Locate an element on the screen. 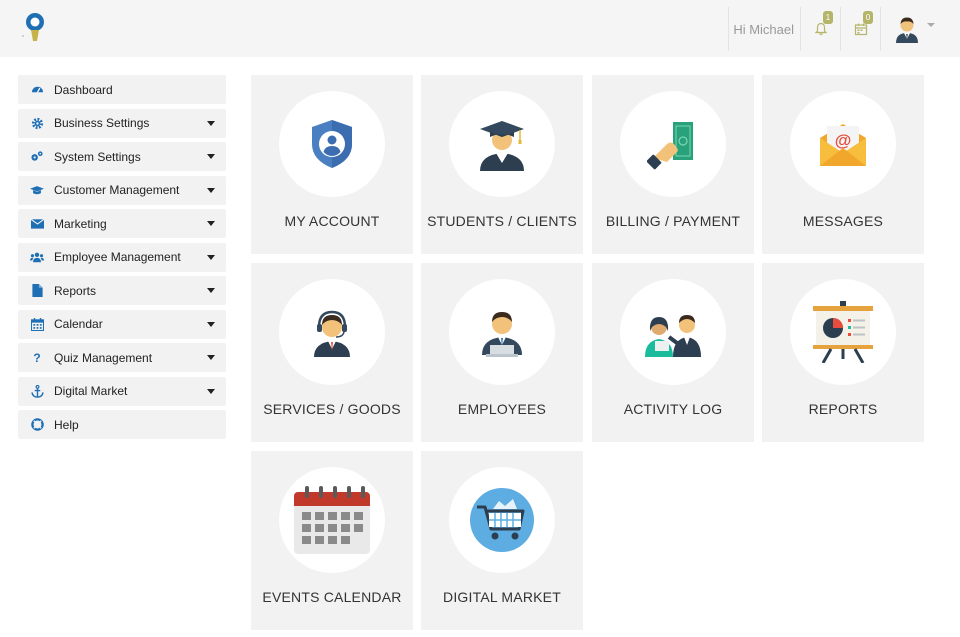 The height and width of the screenshot is (637, 960). sidebar-item-quiz-management: ? Quiz Management is located at coordinates (122, 357).